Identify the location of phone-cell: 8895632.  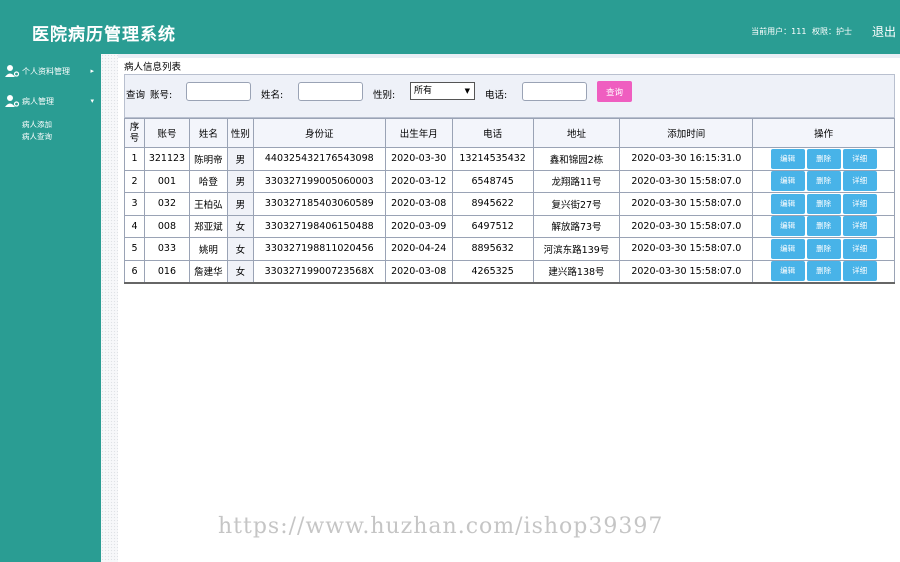
(492, 249).